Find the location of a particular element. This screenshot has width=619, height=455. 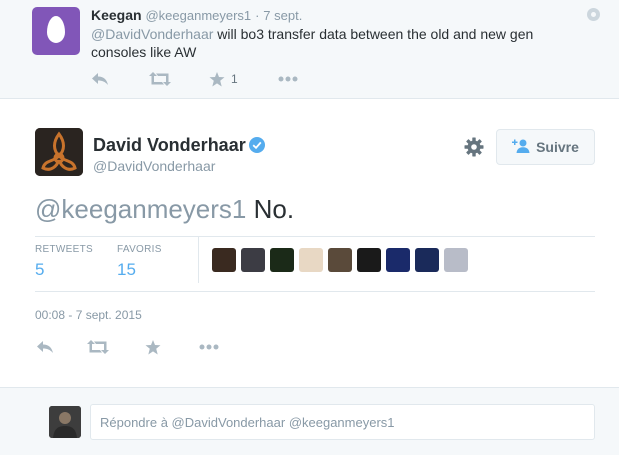

main-tweet-text: @keeganmeyers1 No. is located at coordinates (164, 209).